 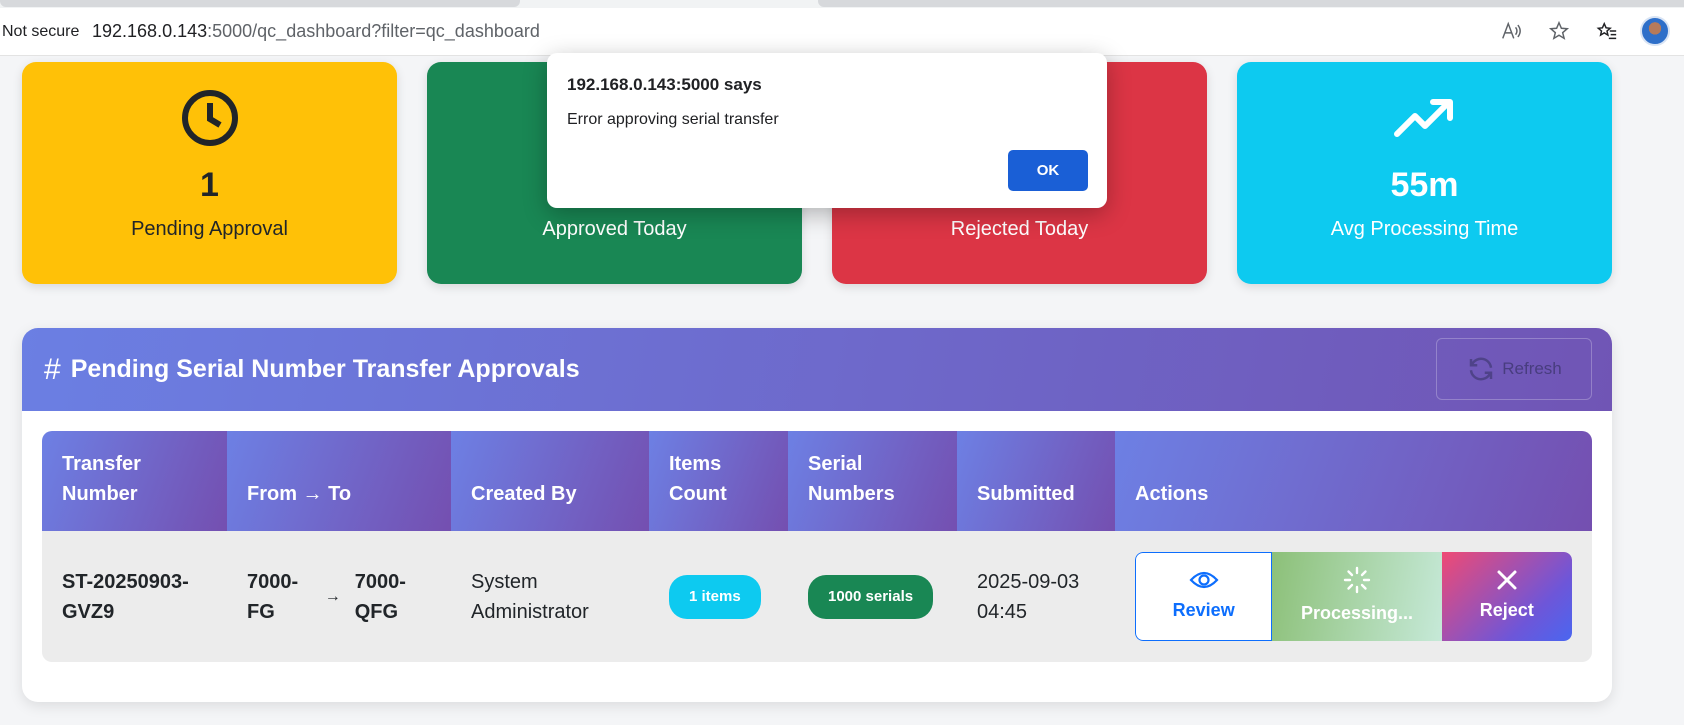 I want to click on col-actions: Actions, so click(x=1353, y=481).